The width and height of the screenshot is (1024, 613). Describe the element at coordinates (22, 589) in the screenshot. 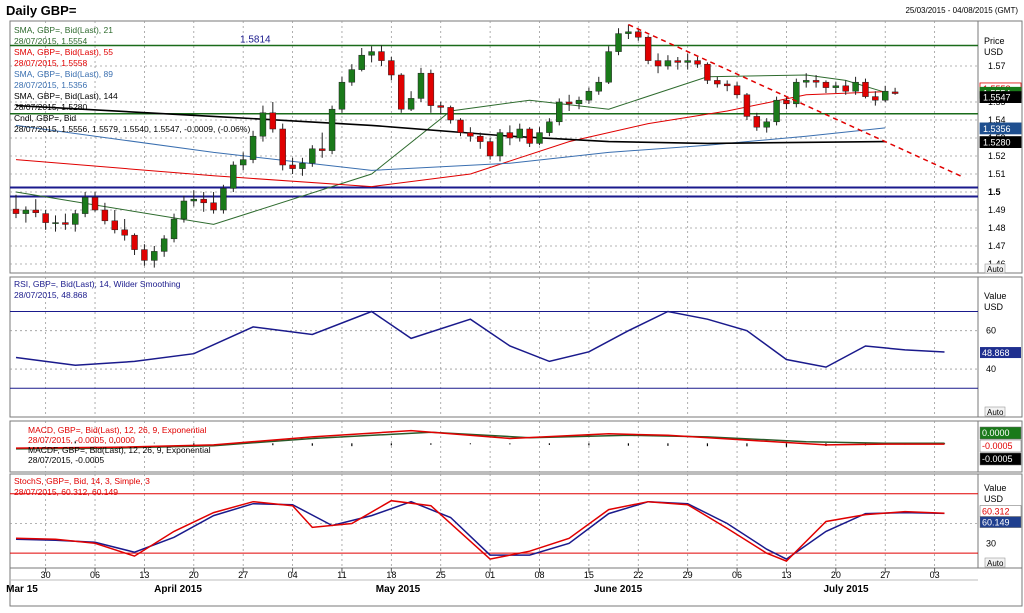

I see `x-month-label: Mar 15` at that location.